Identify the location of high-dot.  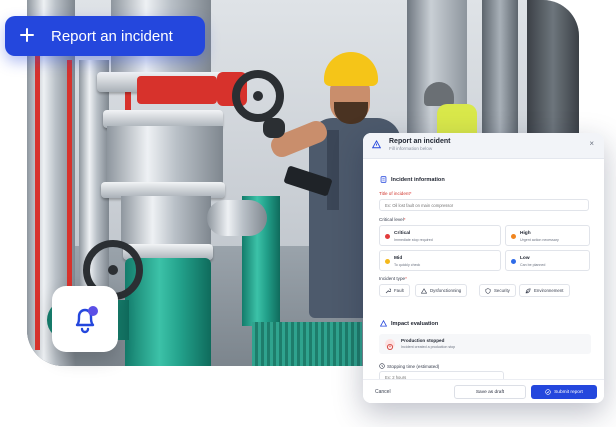
(513, 236).